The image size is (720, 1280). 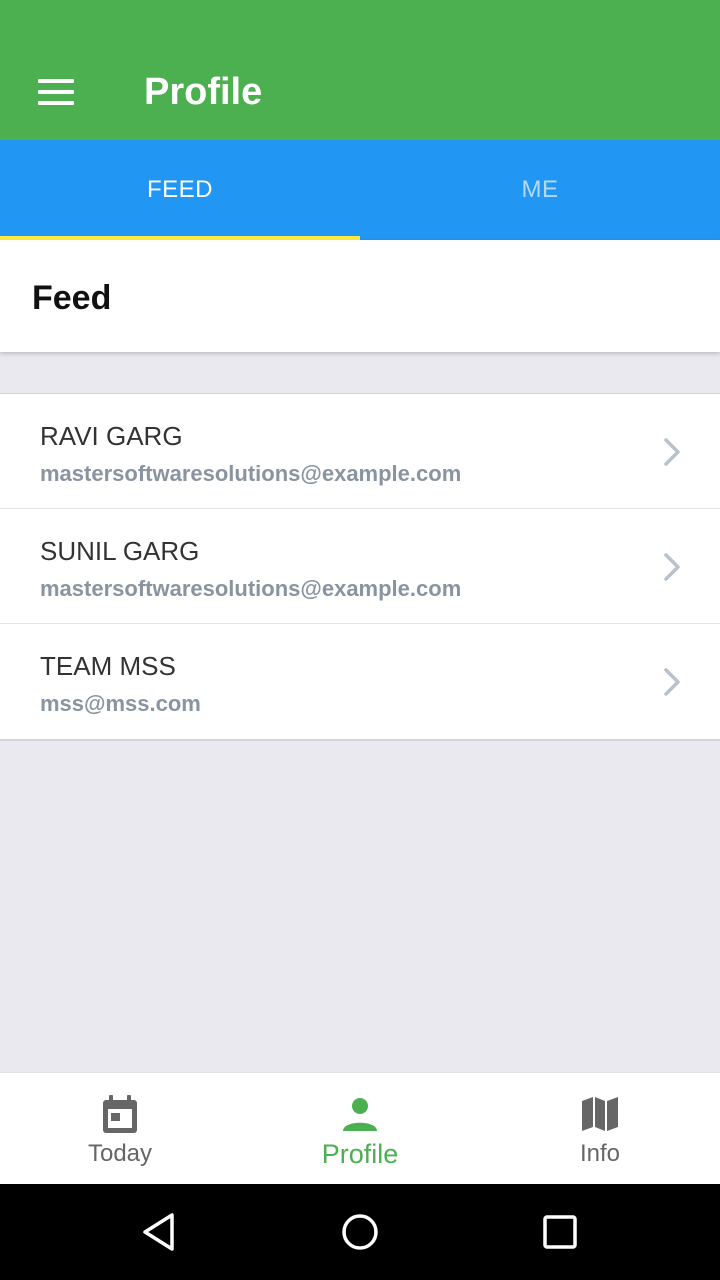 What do you see at coordinates (360, 1114) in the screenshot?
I see `person-icon` at bounding box center [360, 1114].